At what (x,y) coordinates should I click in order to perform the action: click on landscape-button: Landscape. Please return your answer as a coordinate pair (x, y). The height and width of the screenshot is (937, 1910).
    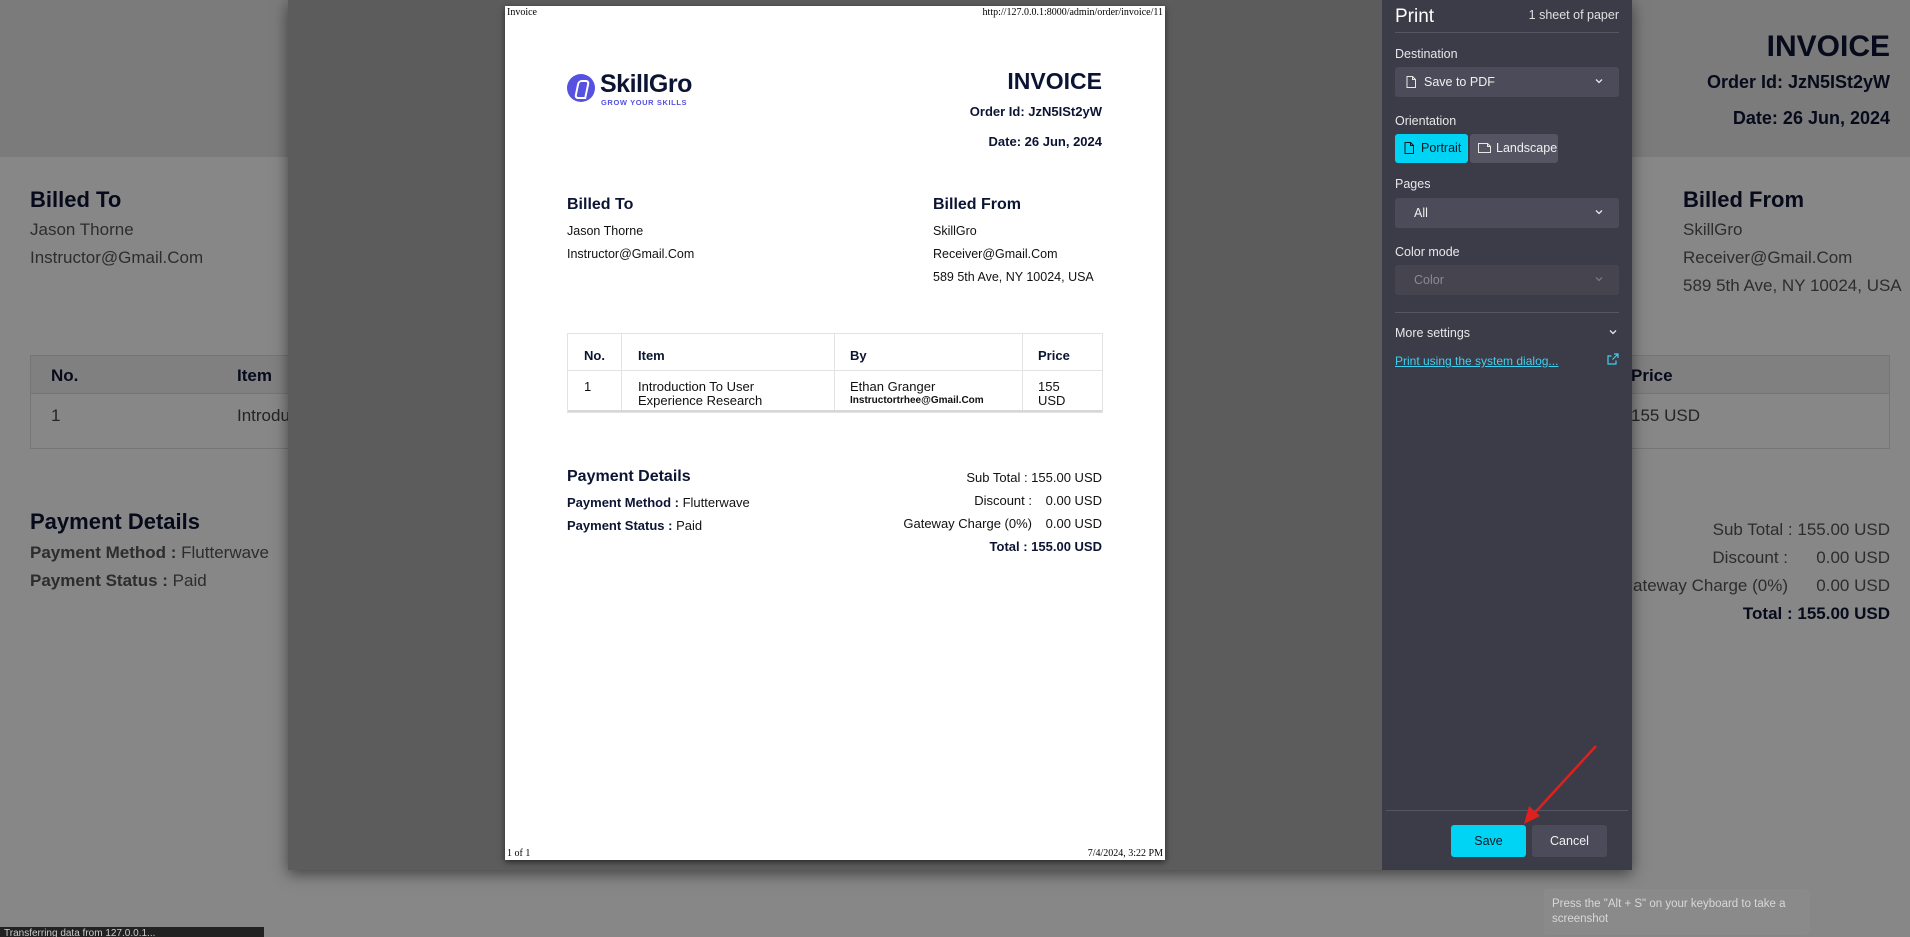
    Looking at the image, I should click on (1514, 148).